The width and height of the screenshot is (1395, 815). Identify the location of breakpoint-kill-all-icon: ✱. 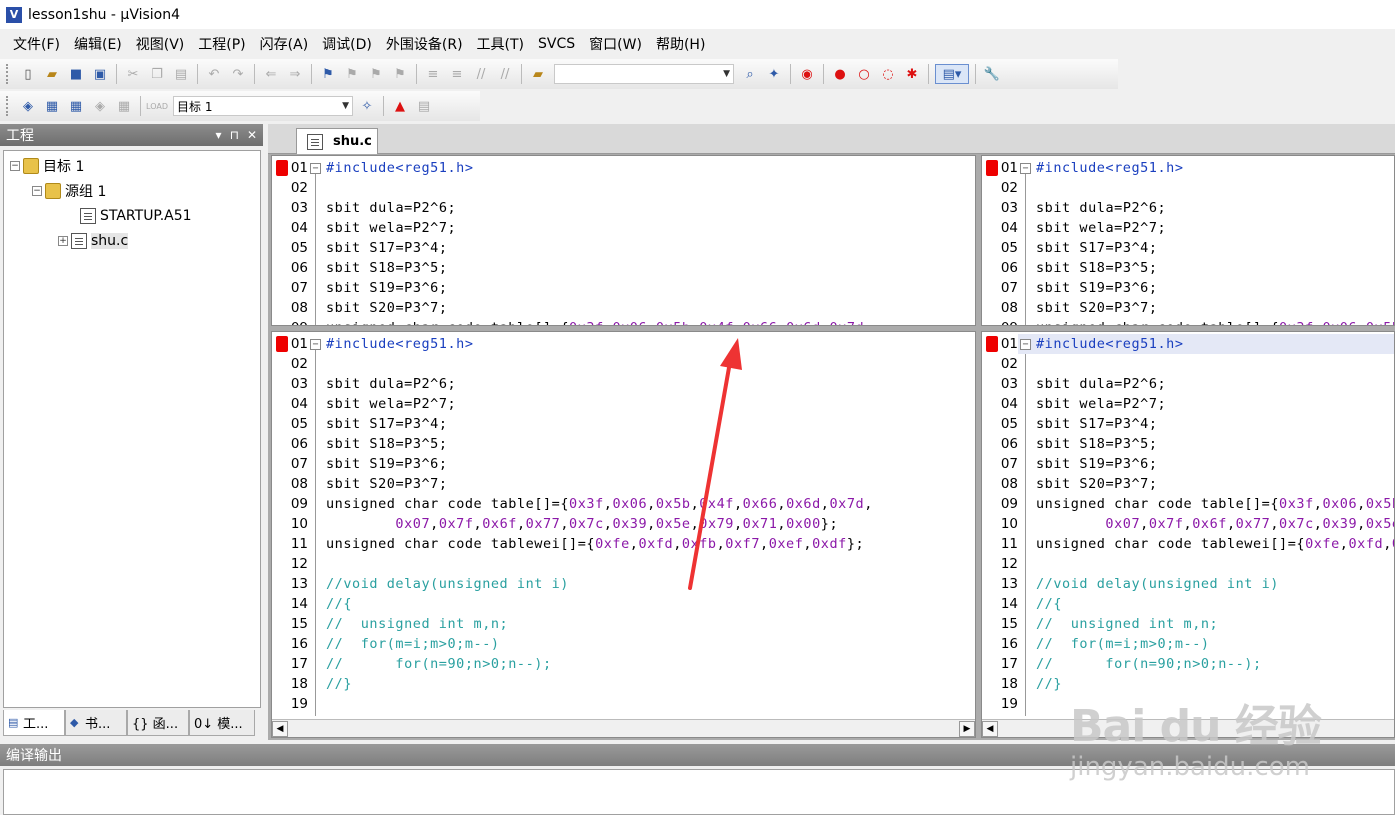
(912, 74).